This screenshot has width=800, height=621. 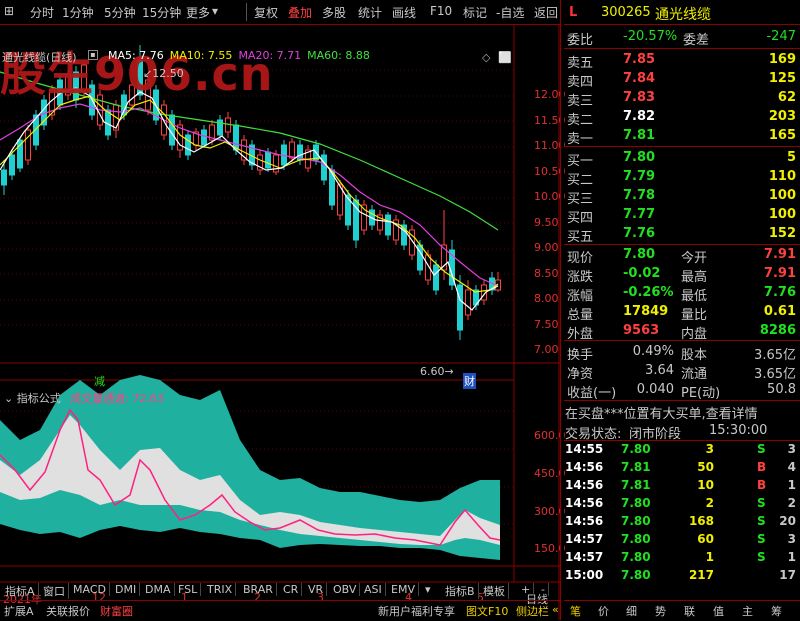 I want to click on more-dropdown-icon: ▾, so click(x=215, y=11).